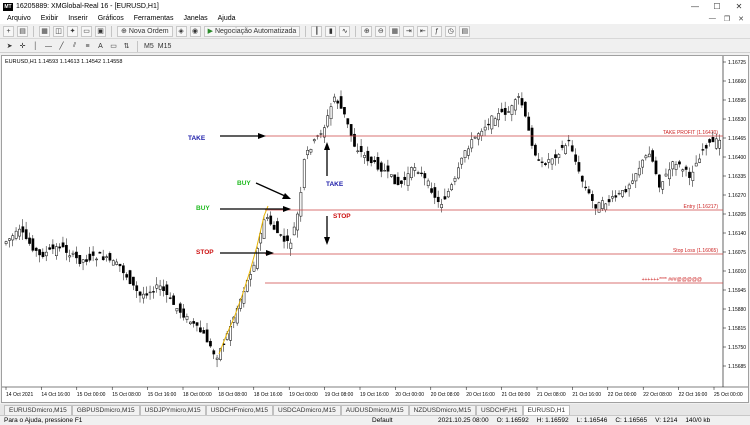  I want to click on tile-windows-icon: ▦, so click(395, 31).